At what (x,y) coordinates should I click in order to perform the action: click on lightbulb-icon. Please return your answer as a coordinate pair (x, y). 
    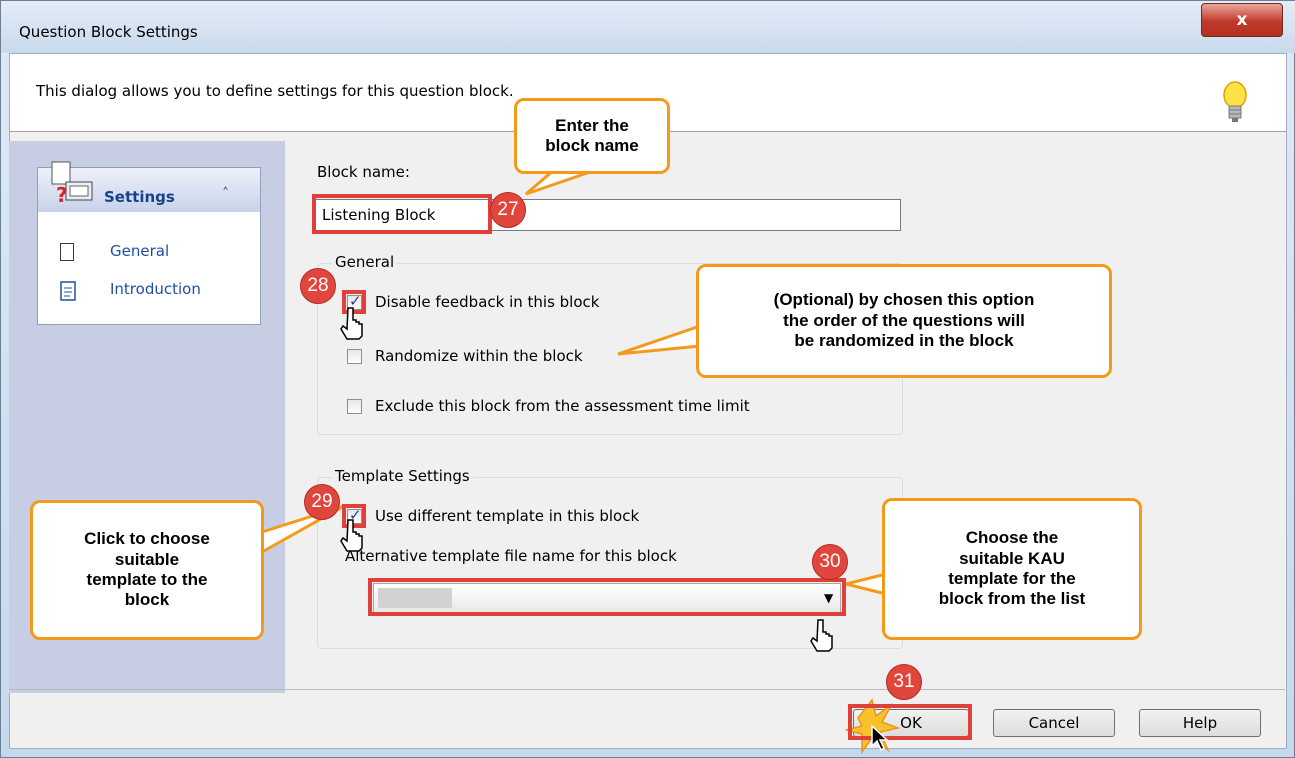
    Looking at the image, I should click on (1235, 101).